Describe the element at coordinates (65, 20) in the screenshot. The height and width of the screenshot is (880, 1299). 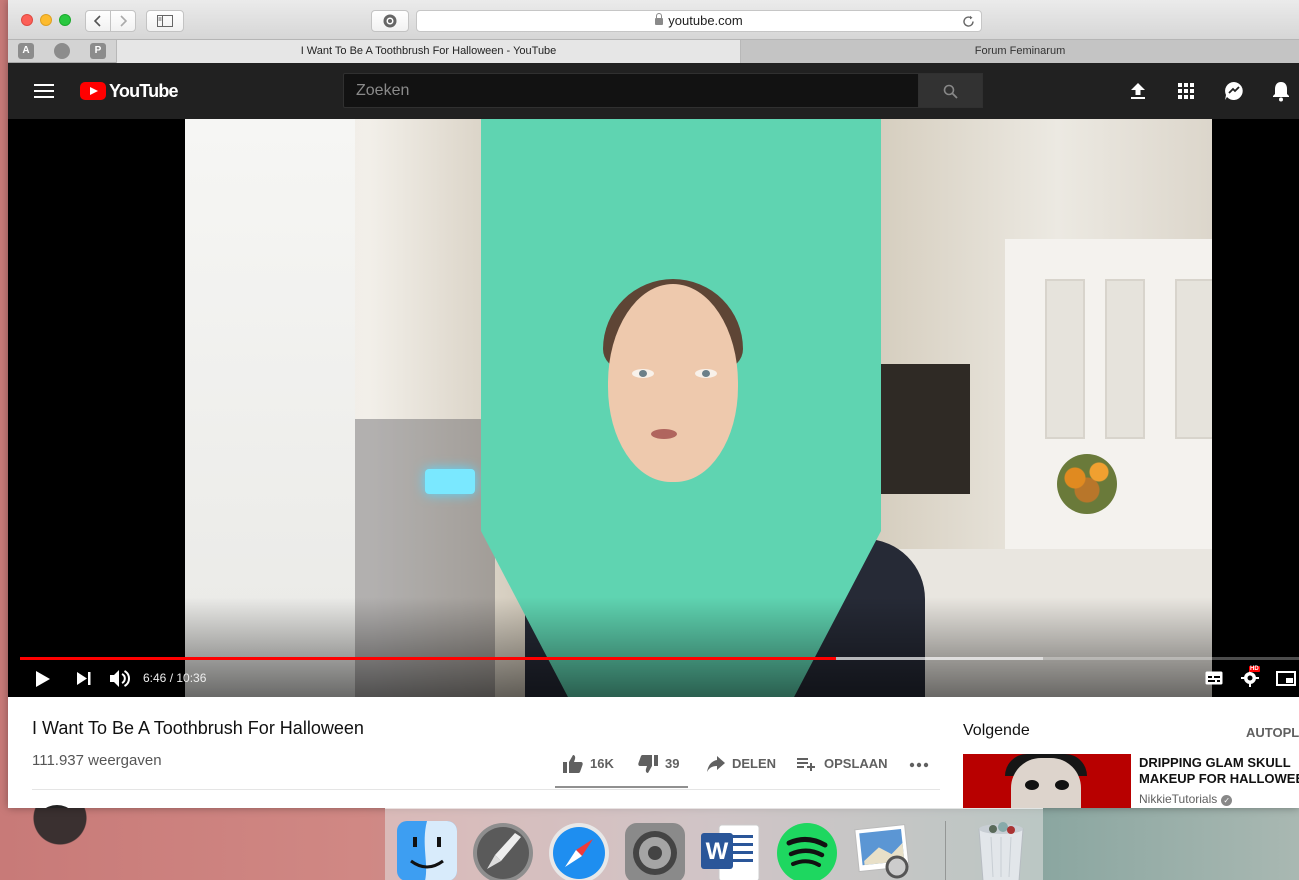
I see `zoom-window-button` at that location.